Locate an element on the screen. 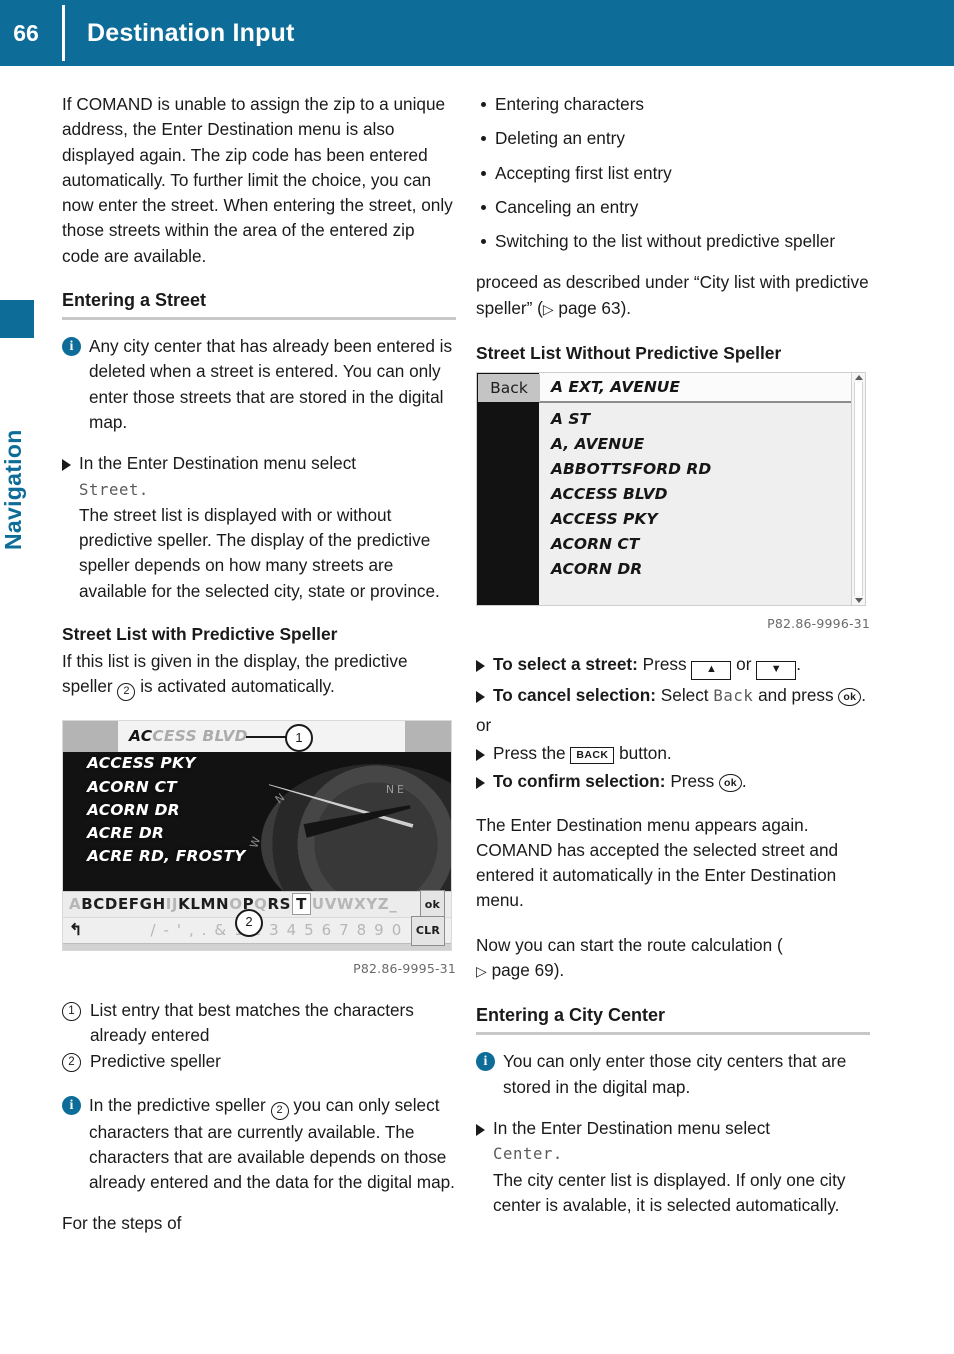  keyboard-key-h: H is located at coordinates (159, 904).